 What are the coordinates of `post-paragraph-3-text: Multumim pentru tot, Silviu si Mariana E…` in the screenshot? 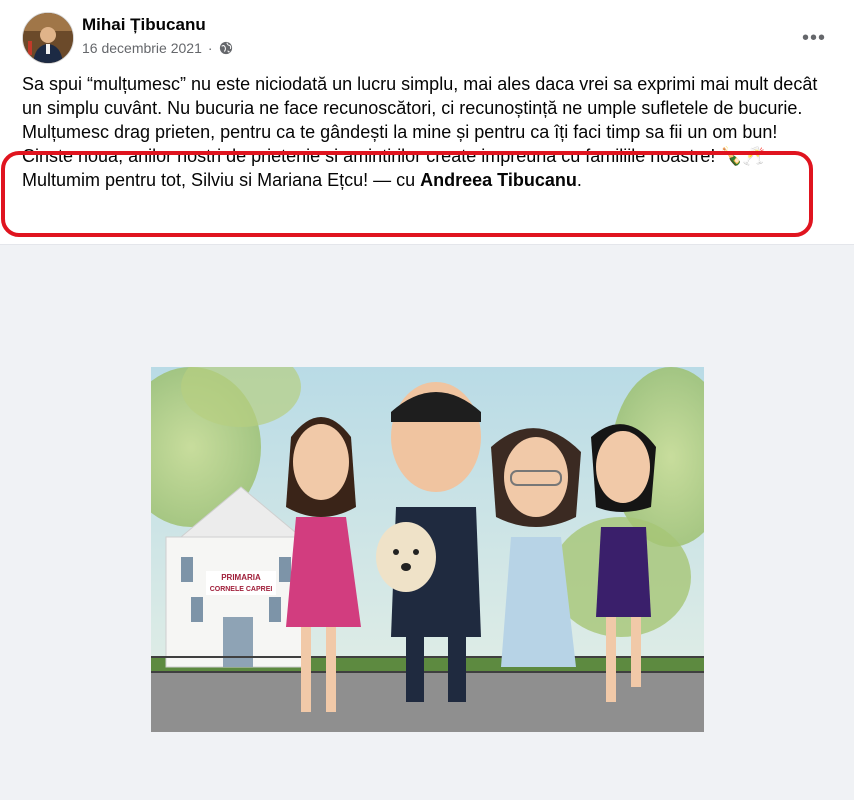 It's located at (221, 180).